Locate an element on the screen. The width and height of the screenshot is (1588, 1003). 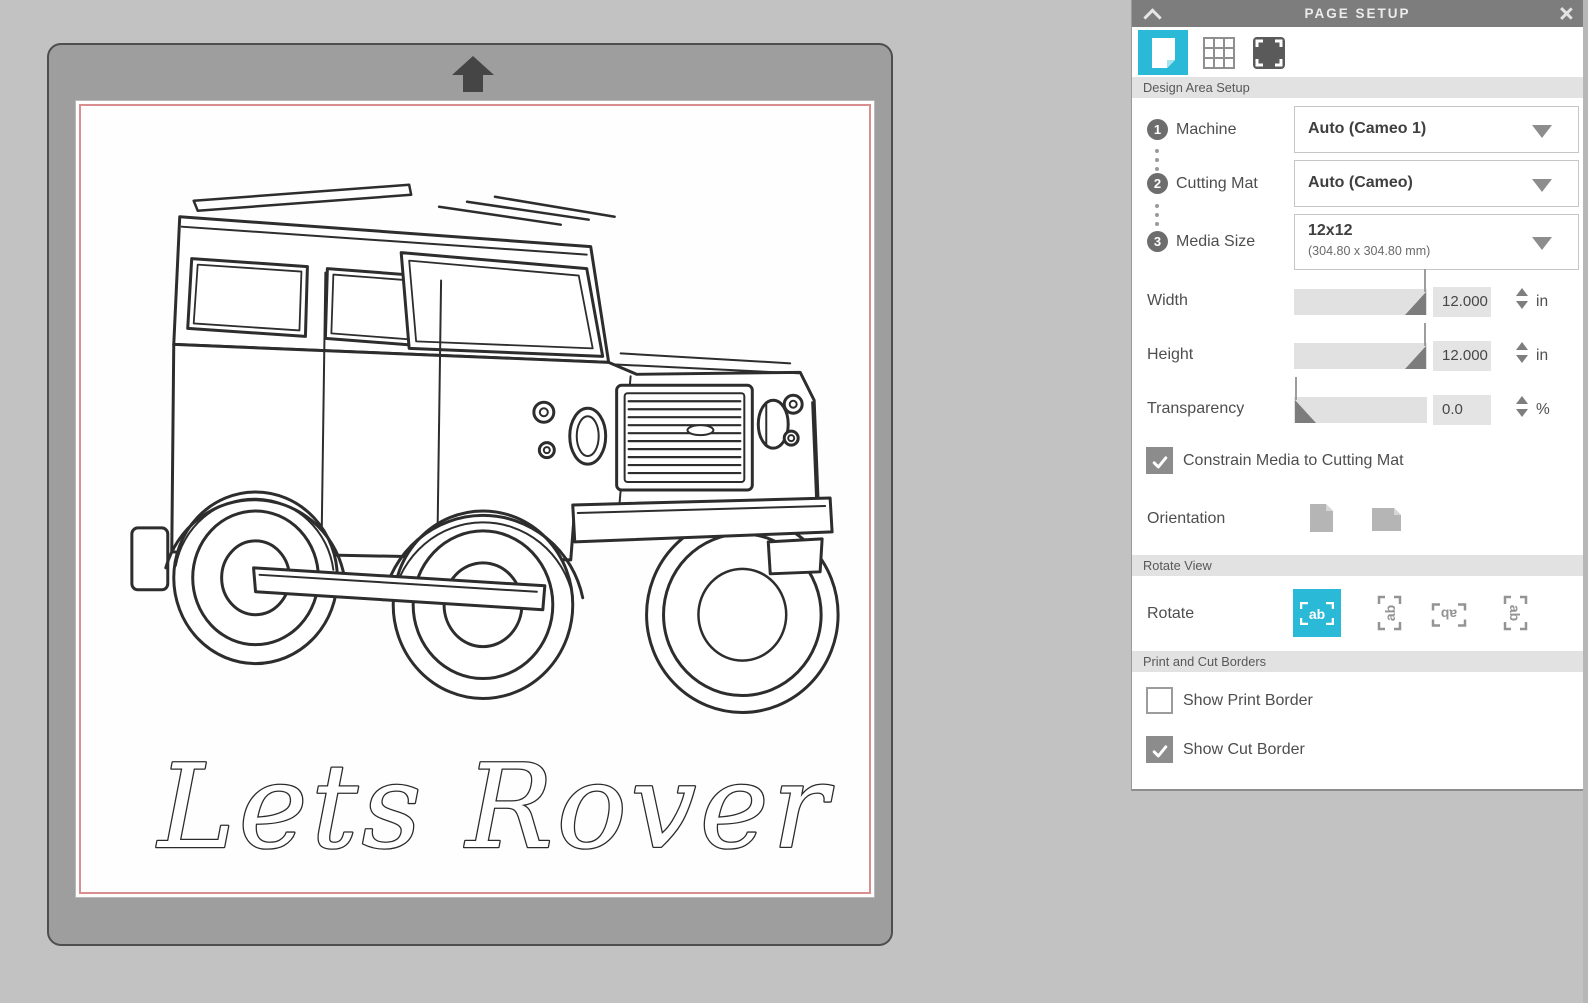
show-print-border-checkbox is located at coordinates (1159, 700).